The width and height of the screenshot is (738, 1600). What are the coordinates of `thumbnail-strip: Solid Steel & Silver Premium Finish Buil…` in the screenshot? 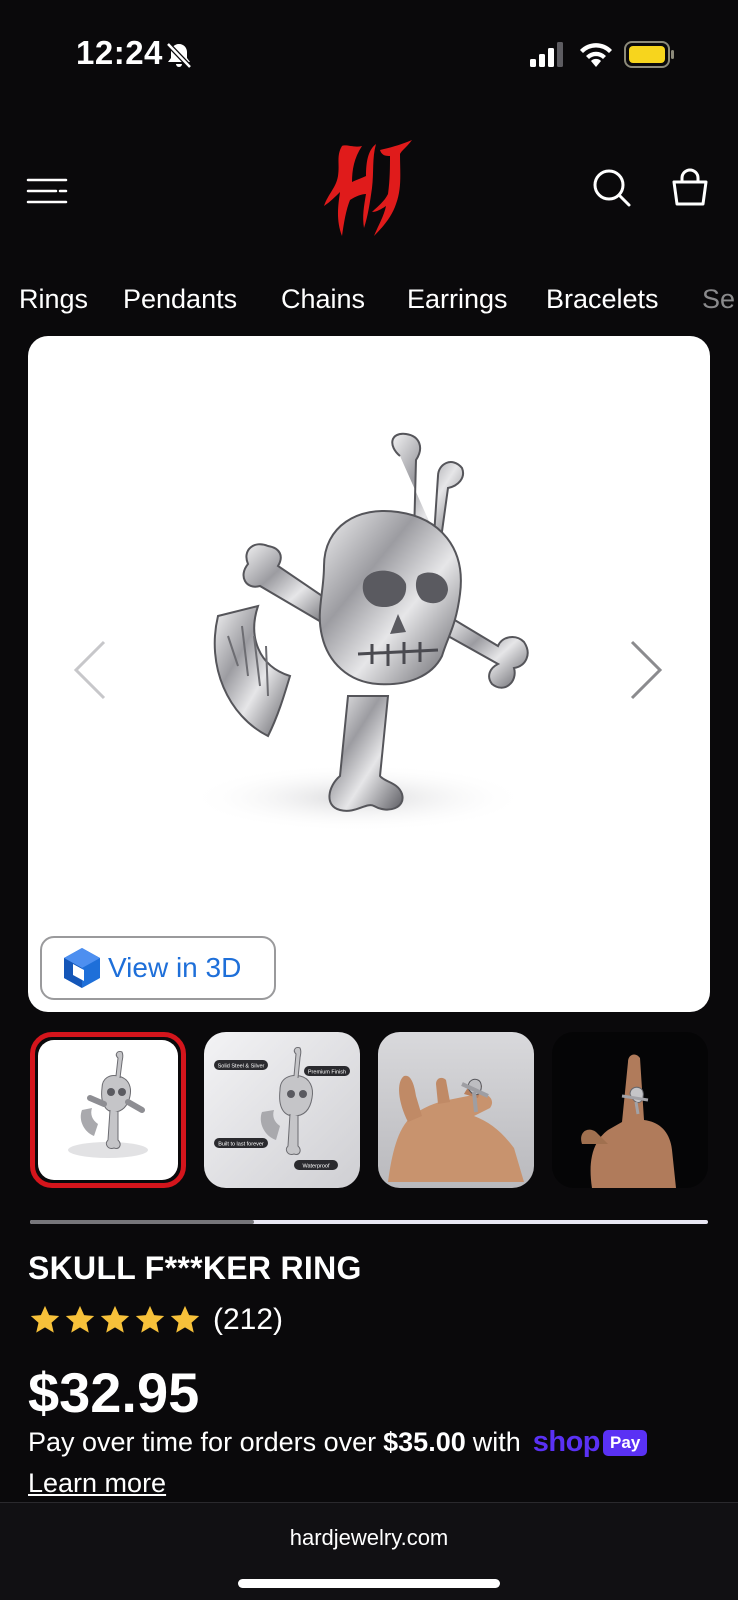 It's located at (369, 1110).